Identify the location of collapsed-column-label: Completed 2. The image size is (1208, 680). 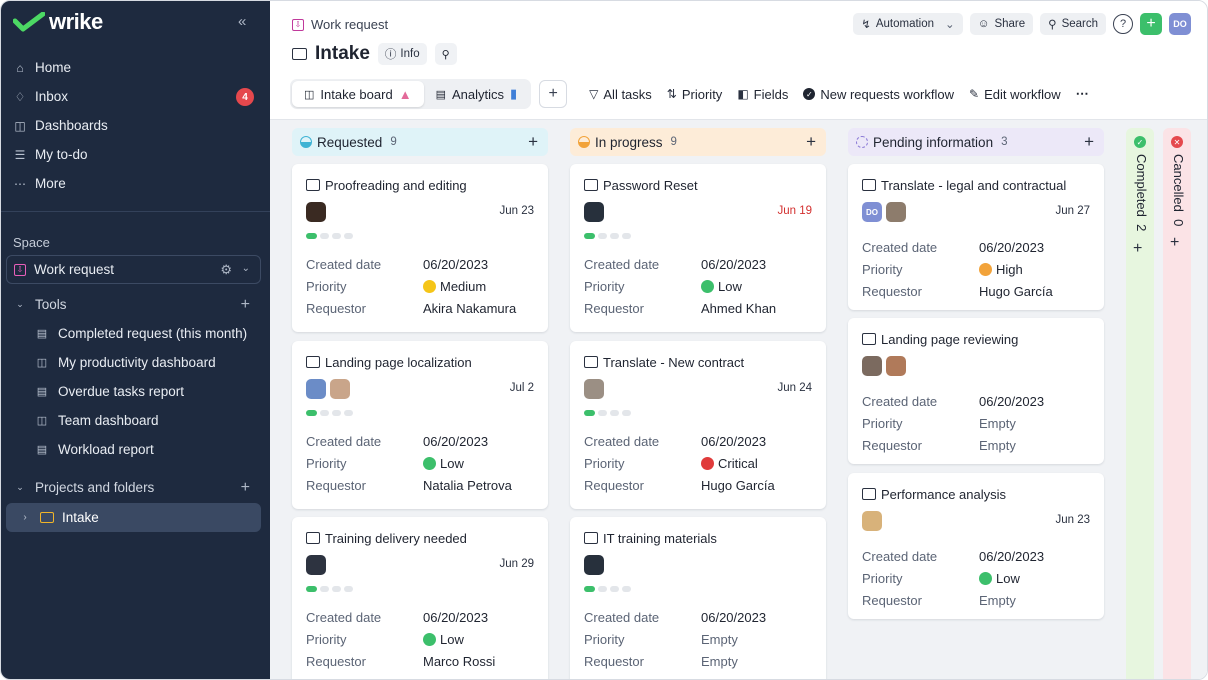
(1141, 192).